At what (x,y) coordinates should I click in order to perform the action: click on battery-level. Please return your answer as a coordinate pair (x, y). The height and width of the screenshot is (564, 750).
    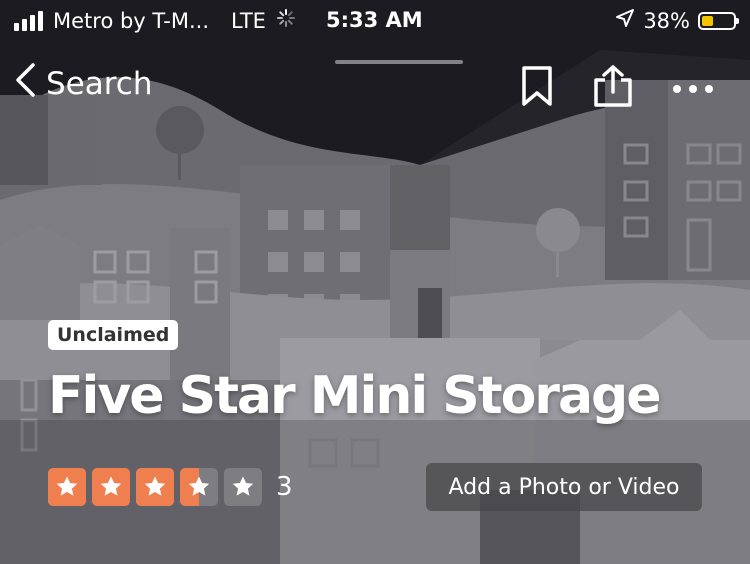
    Looking at the image, I should click on (707, 20).